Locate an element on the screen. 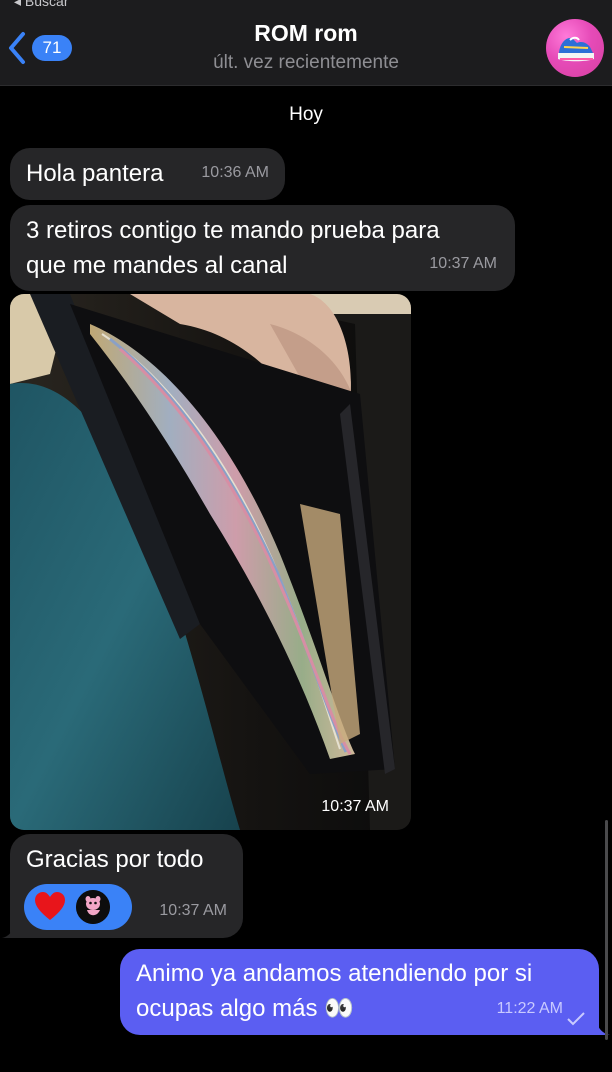  message-bubble-incoming: Gracias por todo 10:37 AM is located at coordinates (126, 886).